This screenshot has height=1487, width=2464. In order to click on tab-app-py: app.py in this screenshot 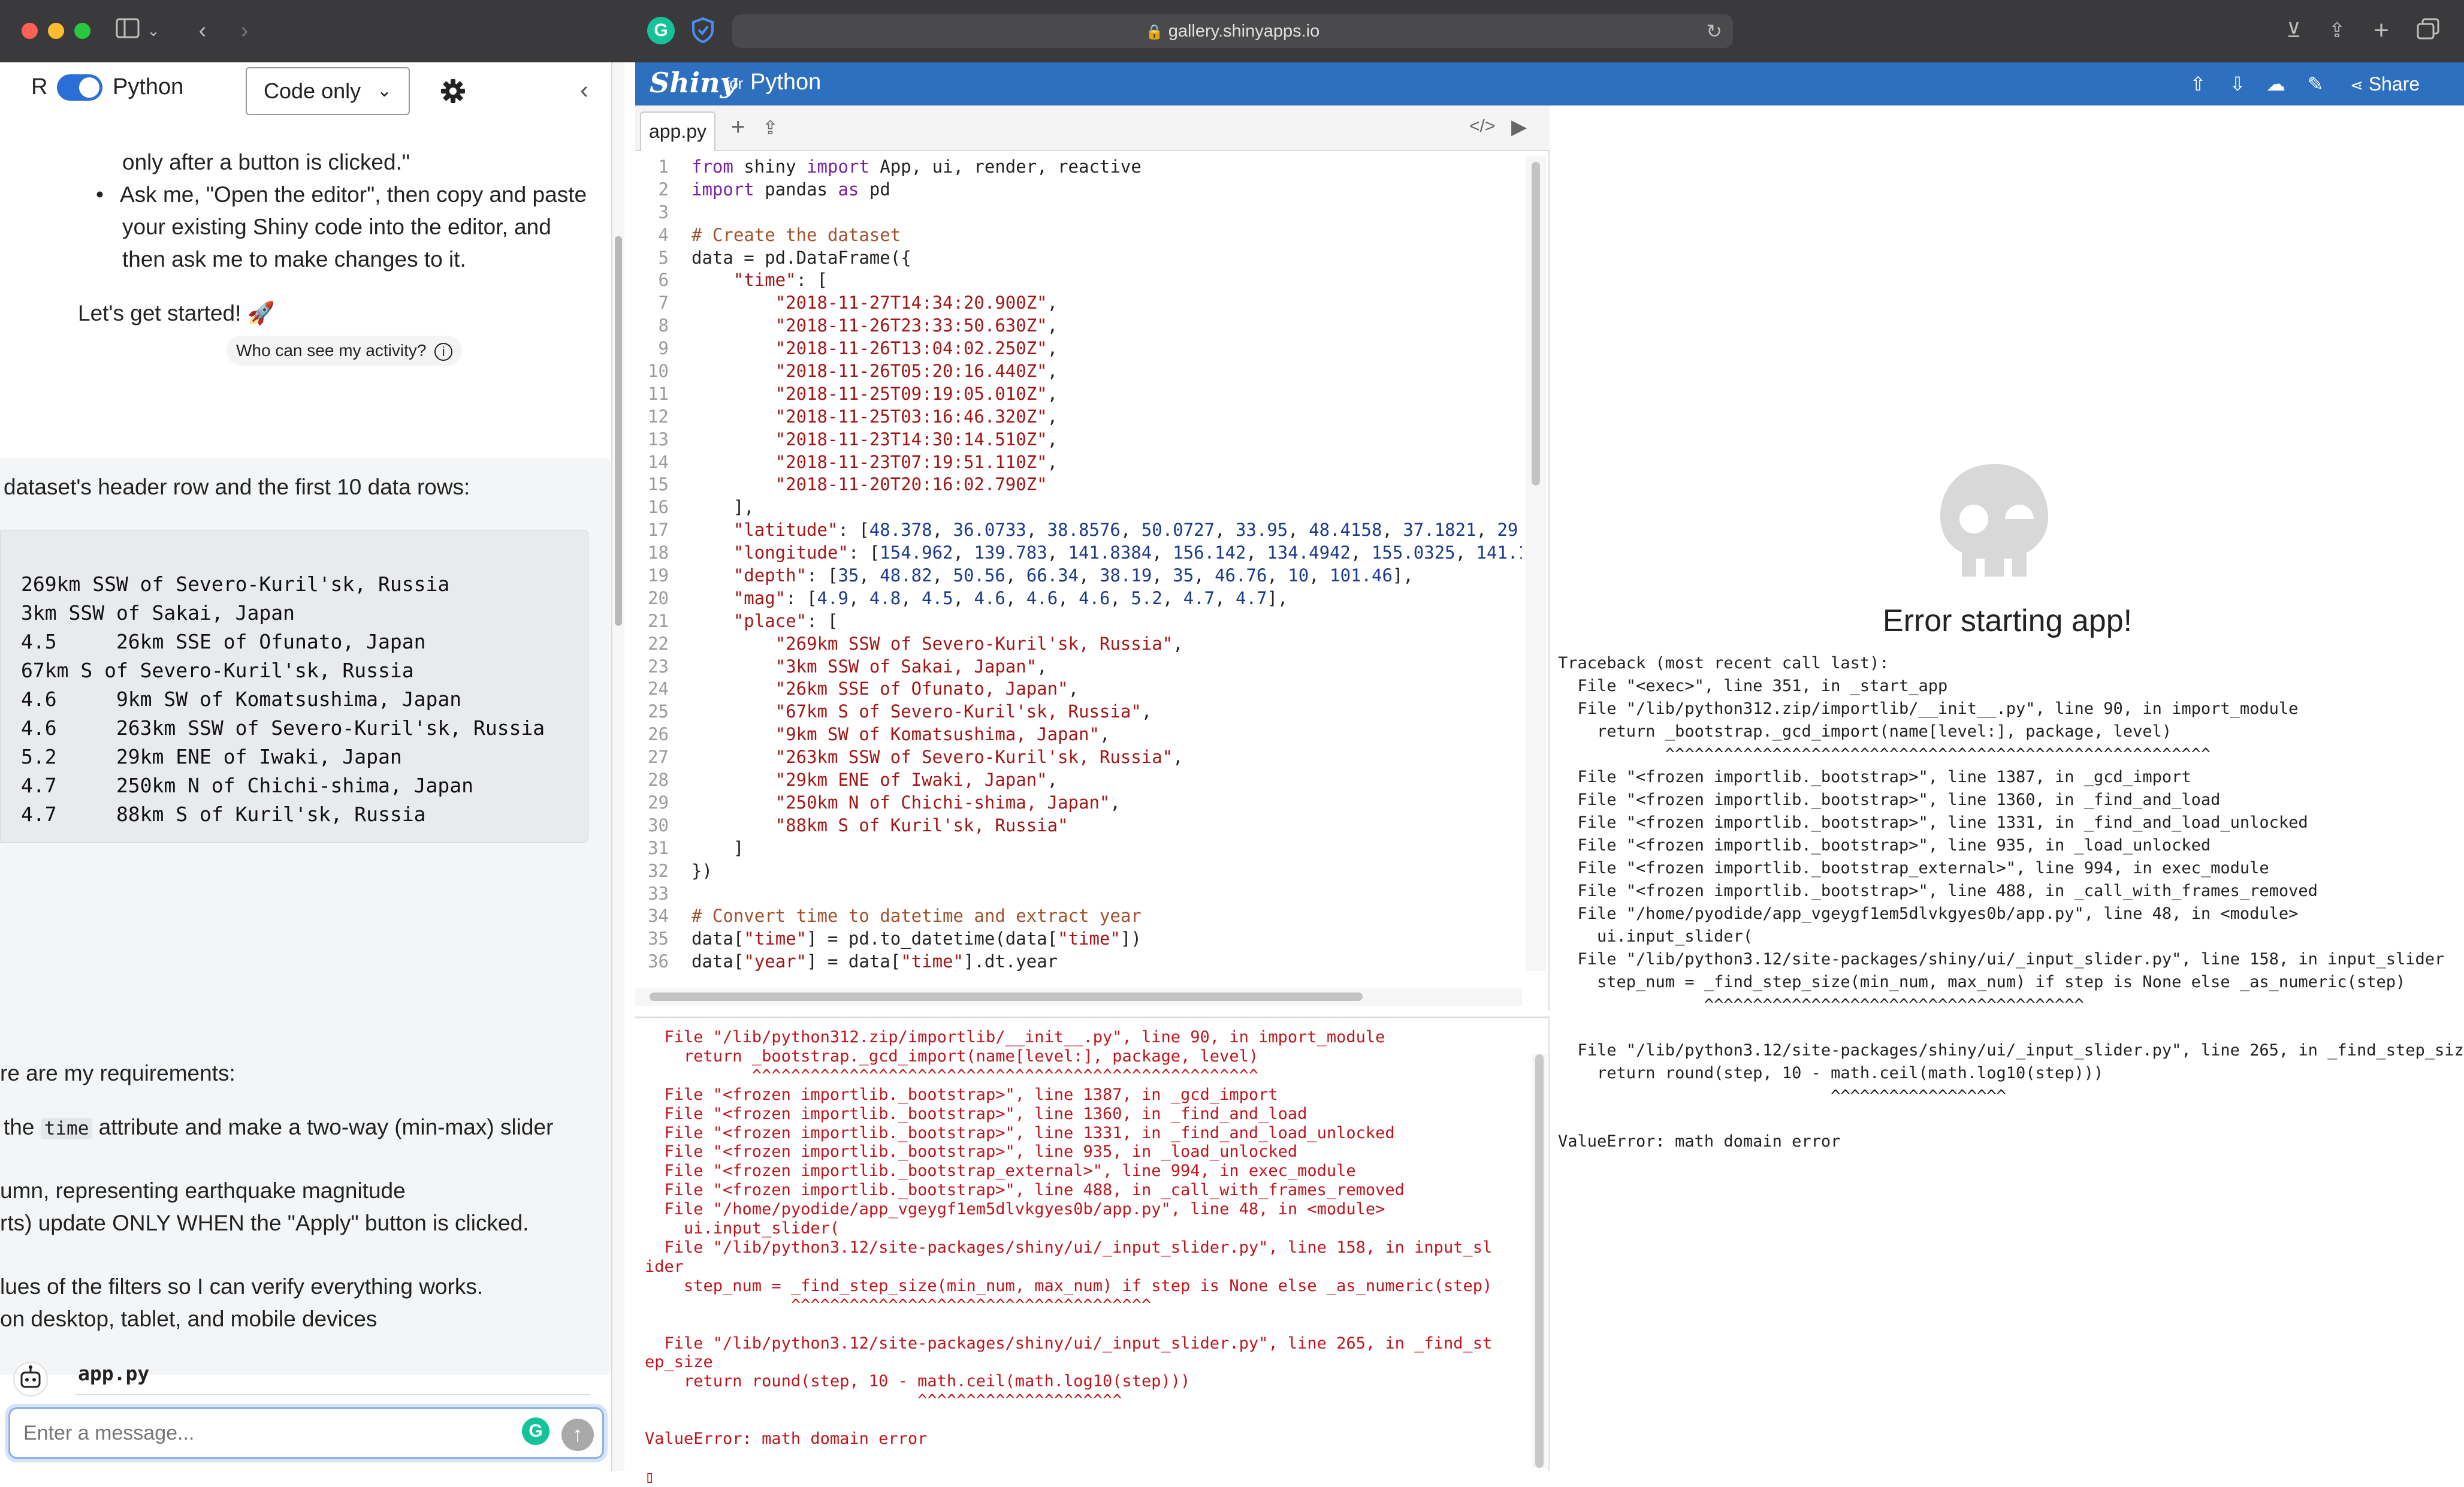, I will do `click(677, 131)`.